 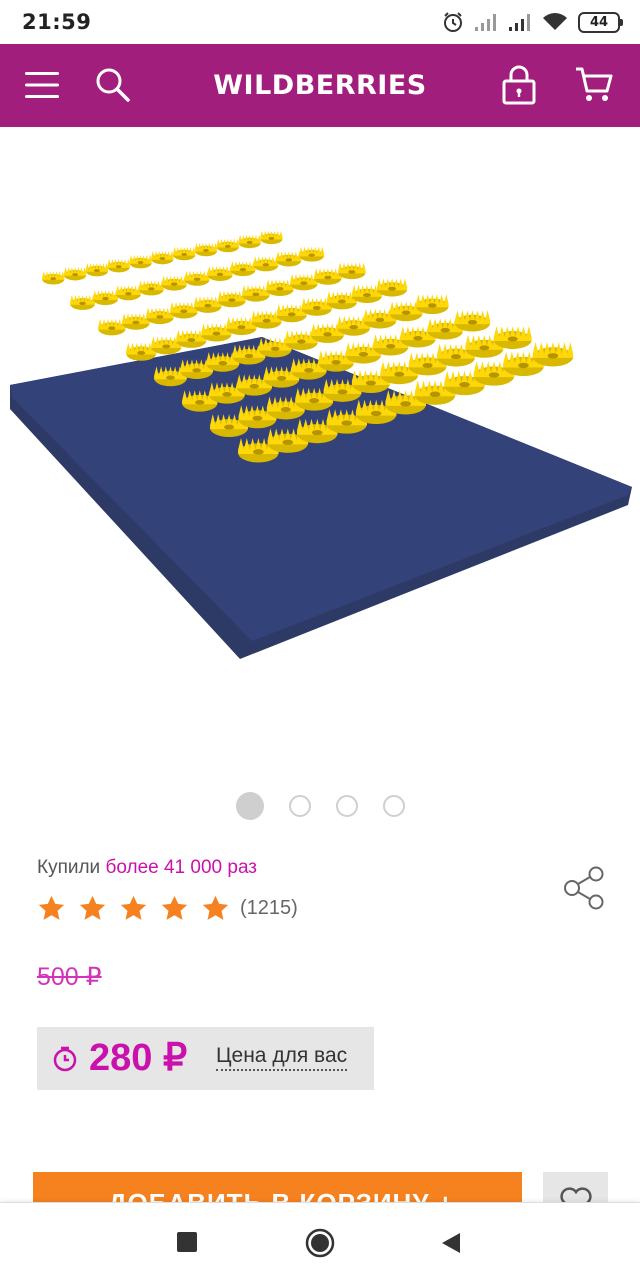 I want to click on old-price: 500 ₽, so click(x=69, y=977).